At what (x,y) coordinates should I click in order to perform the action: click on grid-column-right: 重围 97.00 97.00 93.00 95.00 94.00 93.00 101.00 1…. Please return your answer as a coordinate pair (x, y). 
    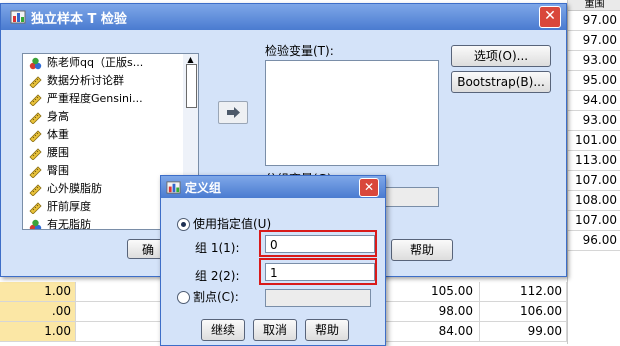
    Looking at the image, I should click on (593, 172).